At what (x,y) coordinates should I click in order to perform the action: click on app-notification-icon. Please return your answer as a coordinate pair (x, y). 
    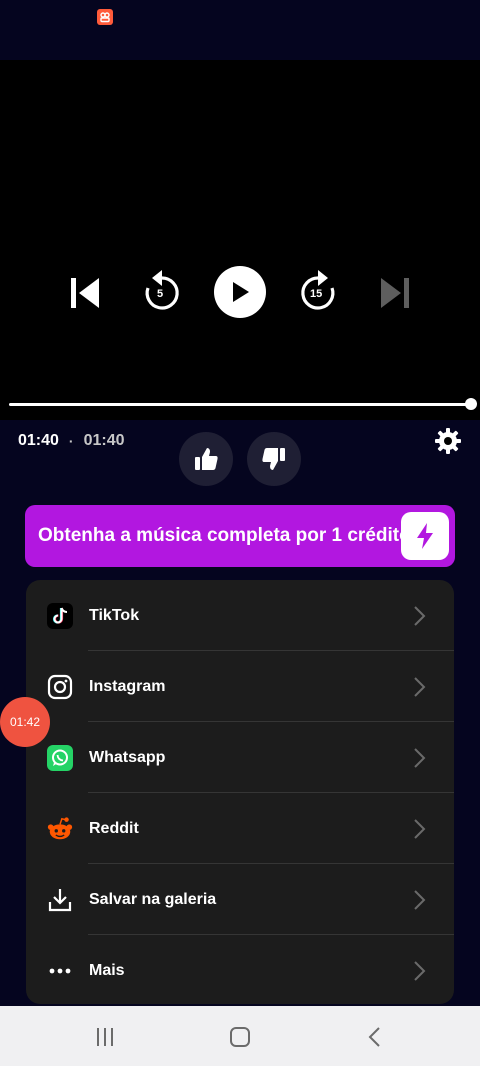
    Looking at the image, I should click on (105, 17).